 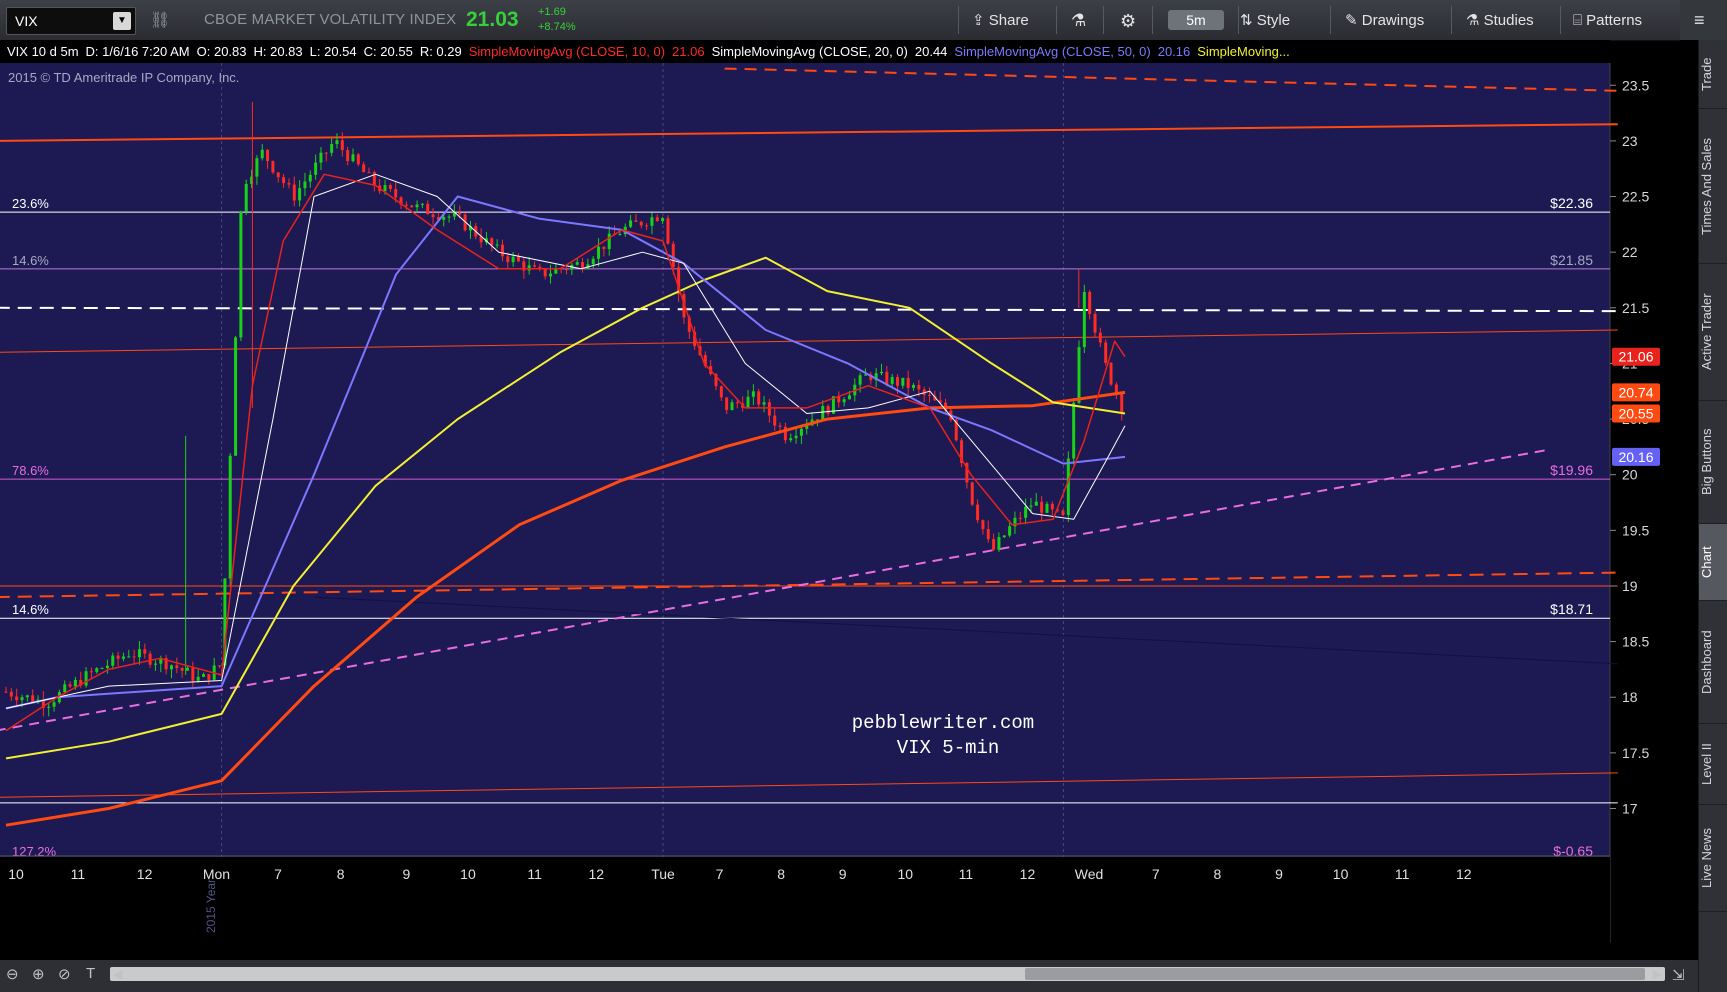 What do you see at coordinates (333, 51) in the screenshot?
I see `info-low: L: 20.54` at bounding box center [333, 51].